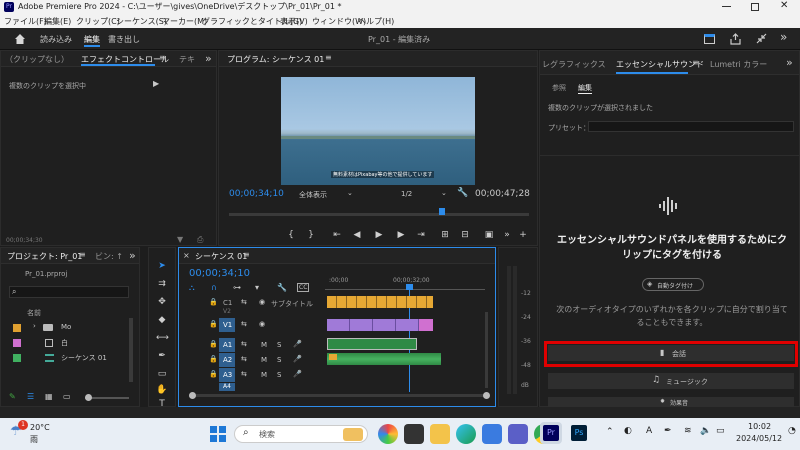 This screenshot has width=800, height=450. Describe the element at coordinates (551, 433) in the screenshot. I see `premiere-app-button: Pr` at that location.